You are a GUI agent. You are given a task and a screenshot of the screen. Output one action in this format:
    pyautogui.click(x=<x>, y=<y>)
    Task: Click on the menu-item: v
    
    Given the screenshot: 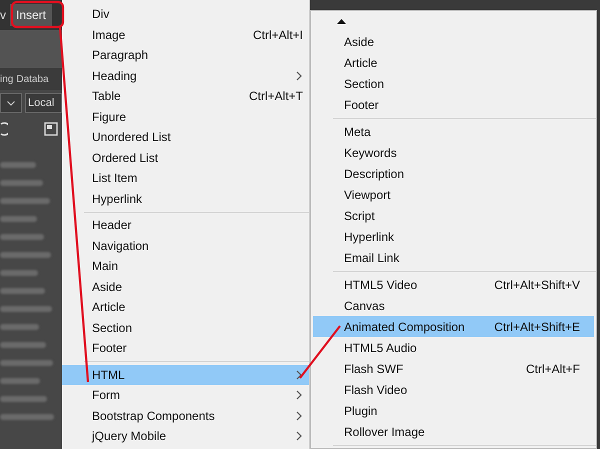 What is the action you would take?
    pyautogui.click(x=3, y=15)
    